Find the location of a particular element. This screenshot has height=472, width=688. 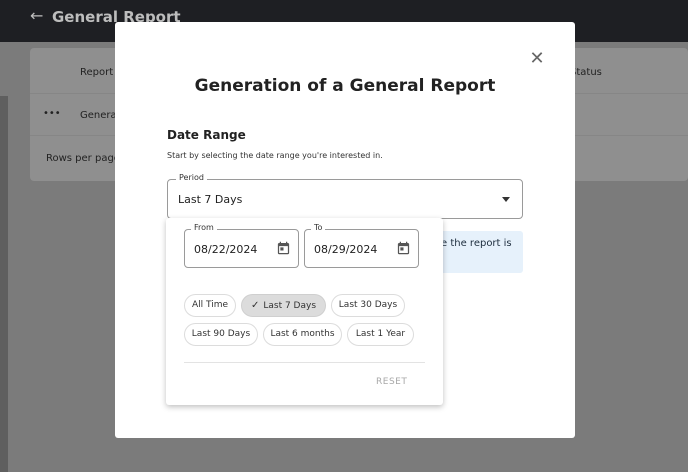

chip-label: Last 7 Days is located at coordinates (290, 306).